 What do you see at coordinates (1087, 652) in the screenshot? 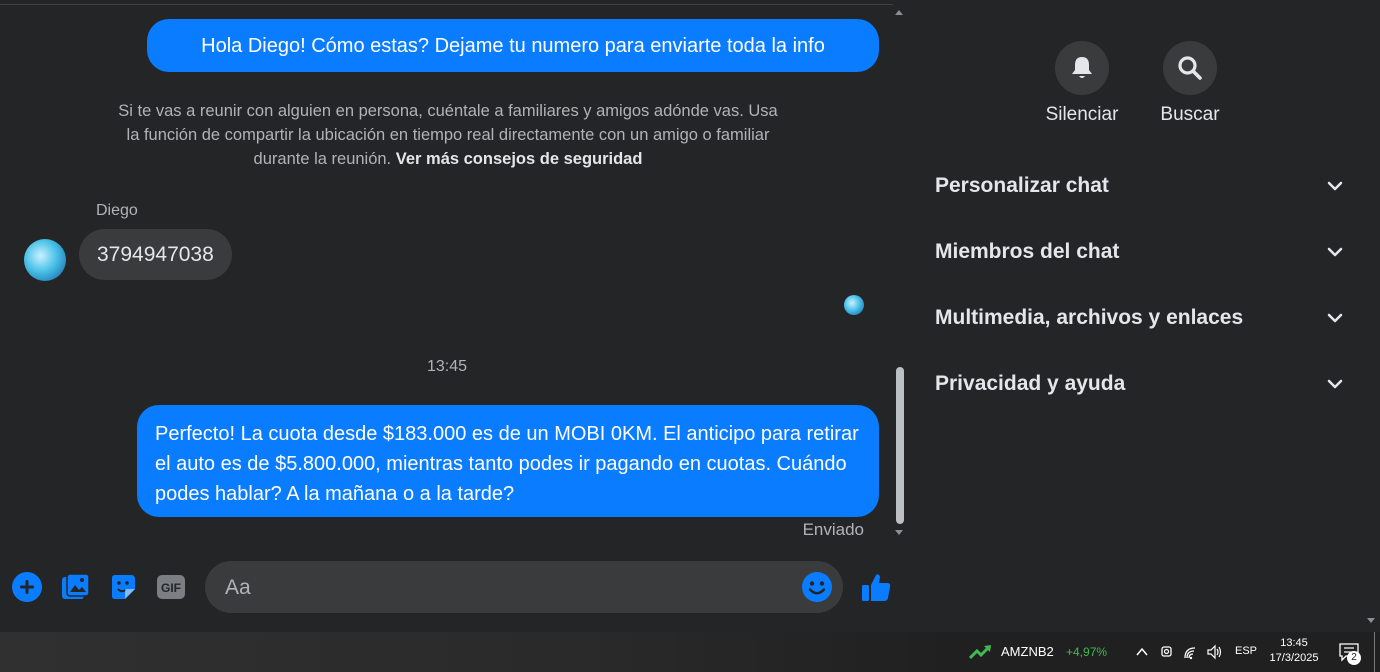
I see `stock-change: +4,97%` at bounding box center [1087, 652].